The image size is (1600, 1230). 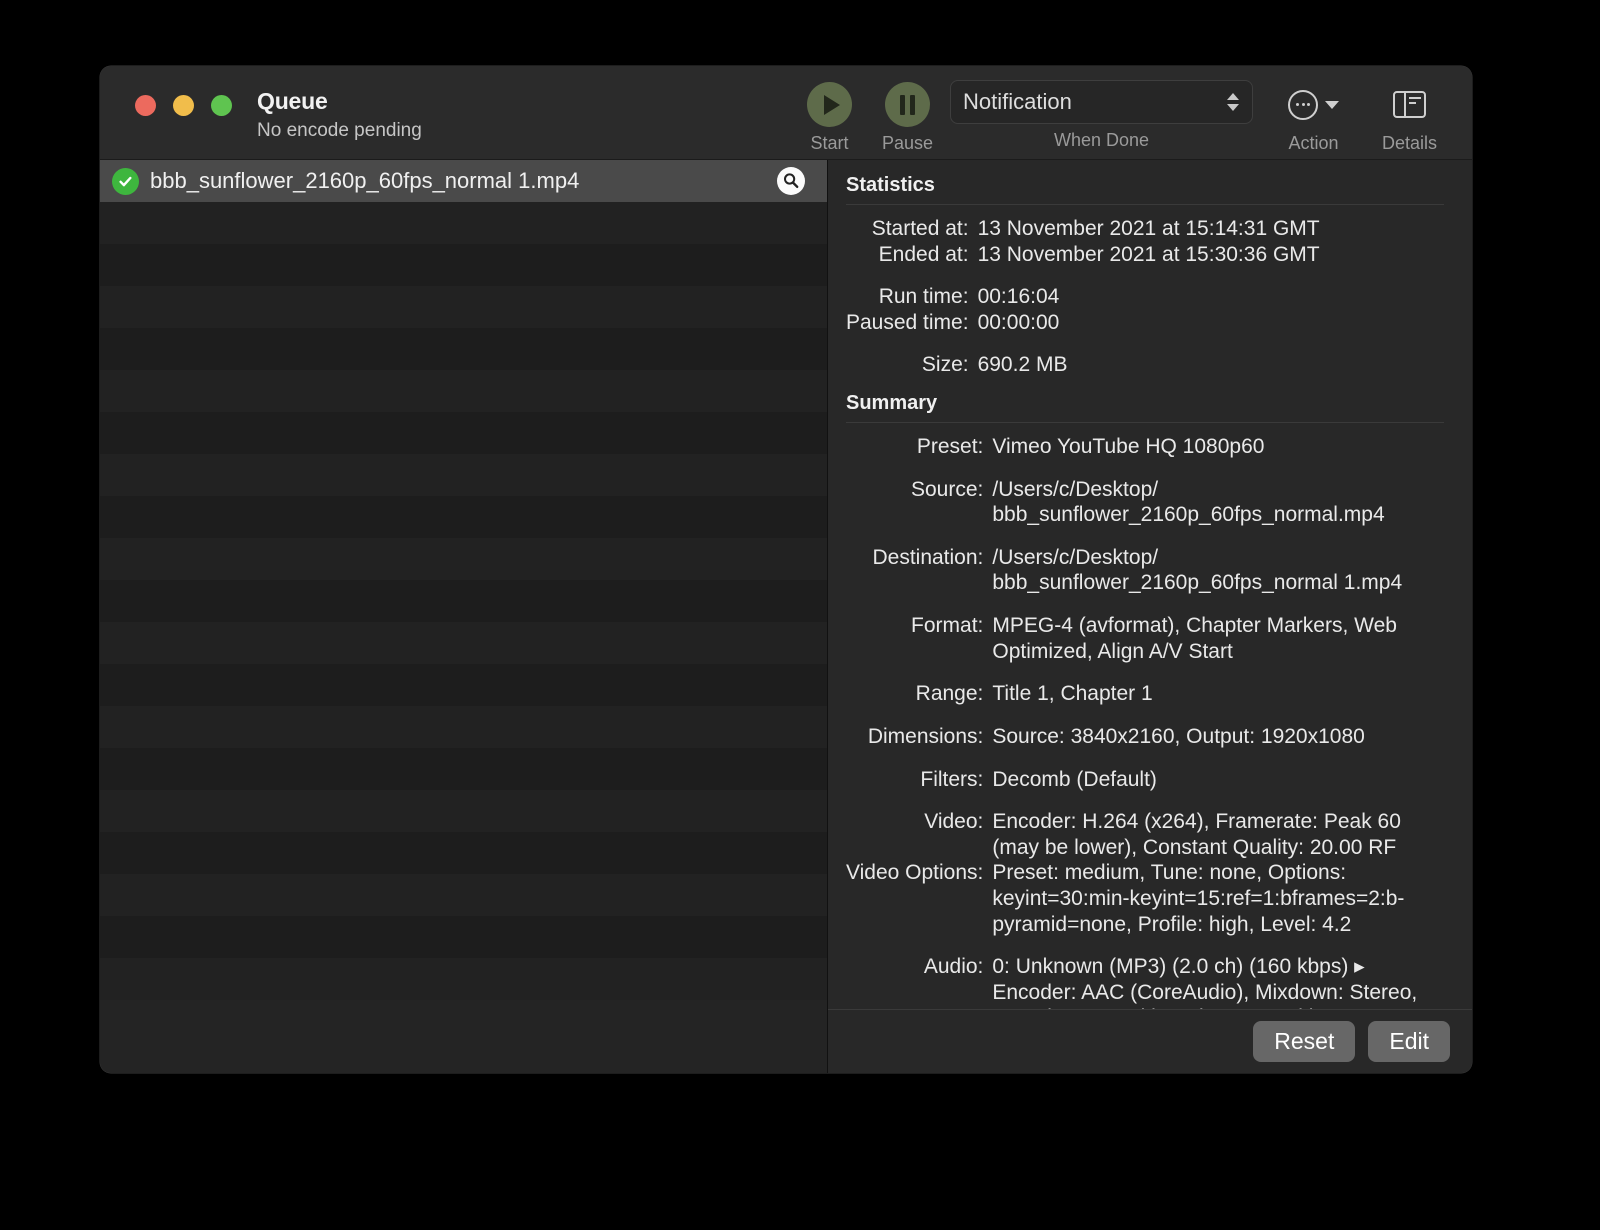 What do you see at coordinates (221, 105) in the screenshot?
I see `zoom-window-button` at bounding box center [221, 105].